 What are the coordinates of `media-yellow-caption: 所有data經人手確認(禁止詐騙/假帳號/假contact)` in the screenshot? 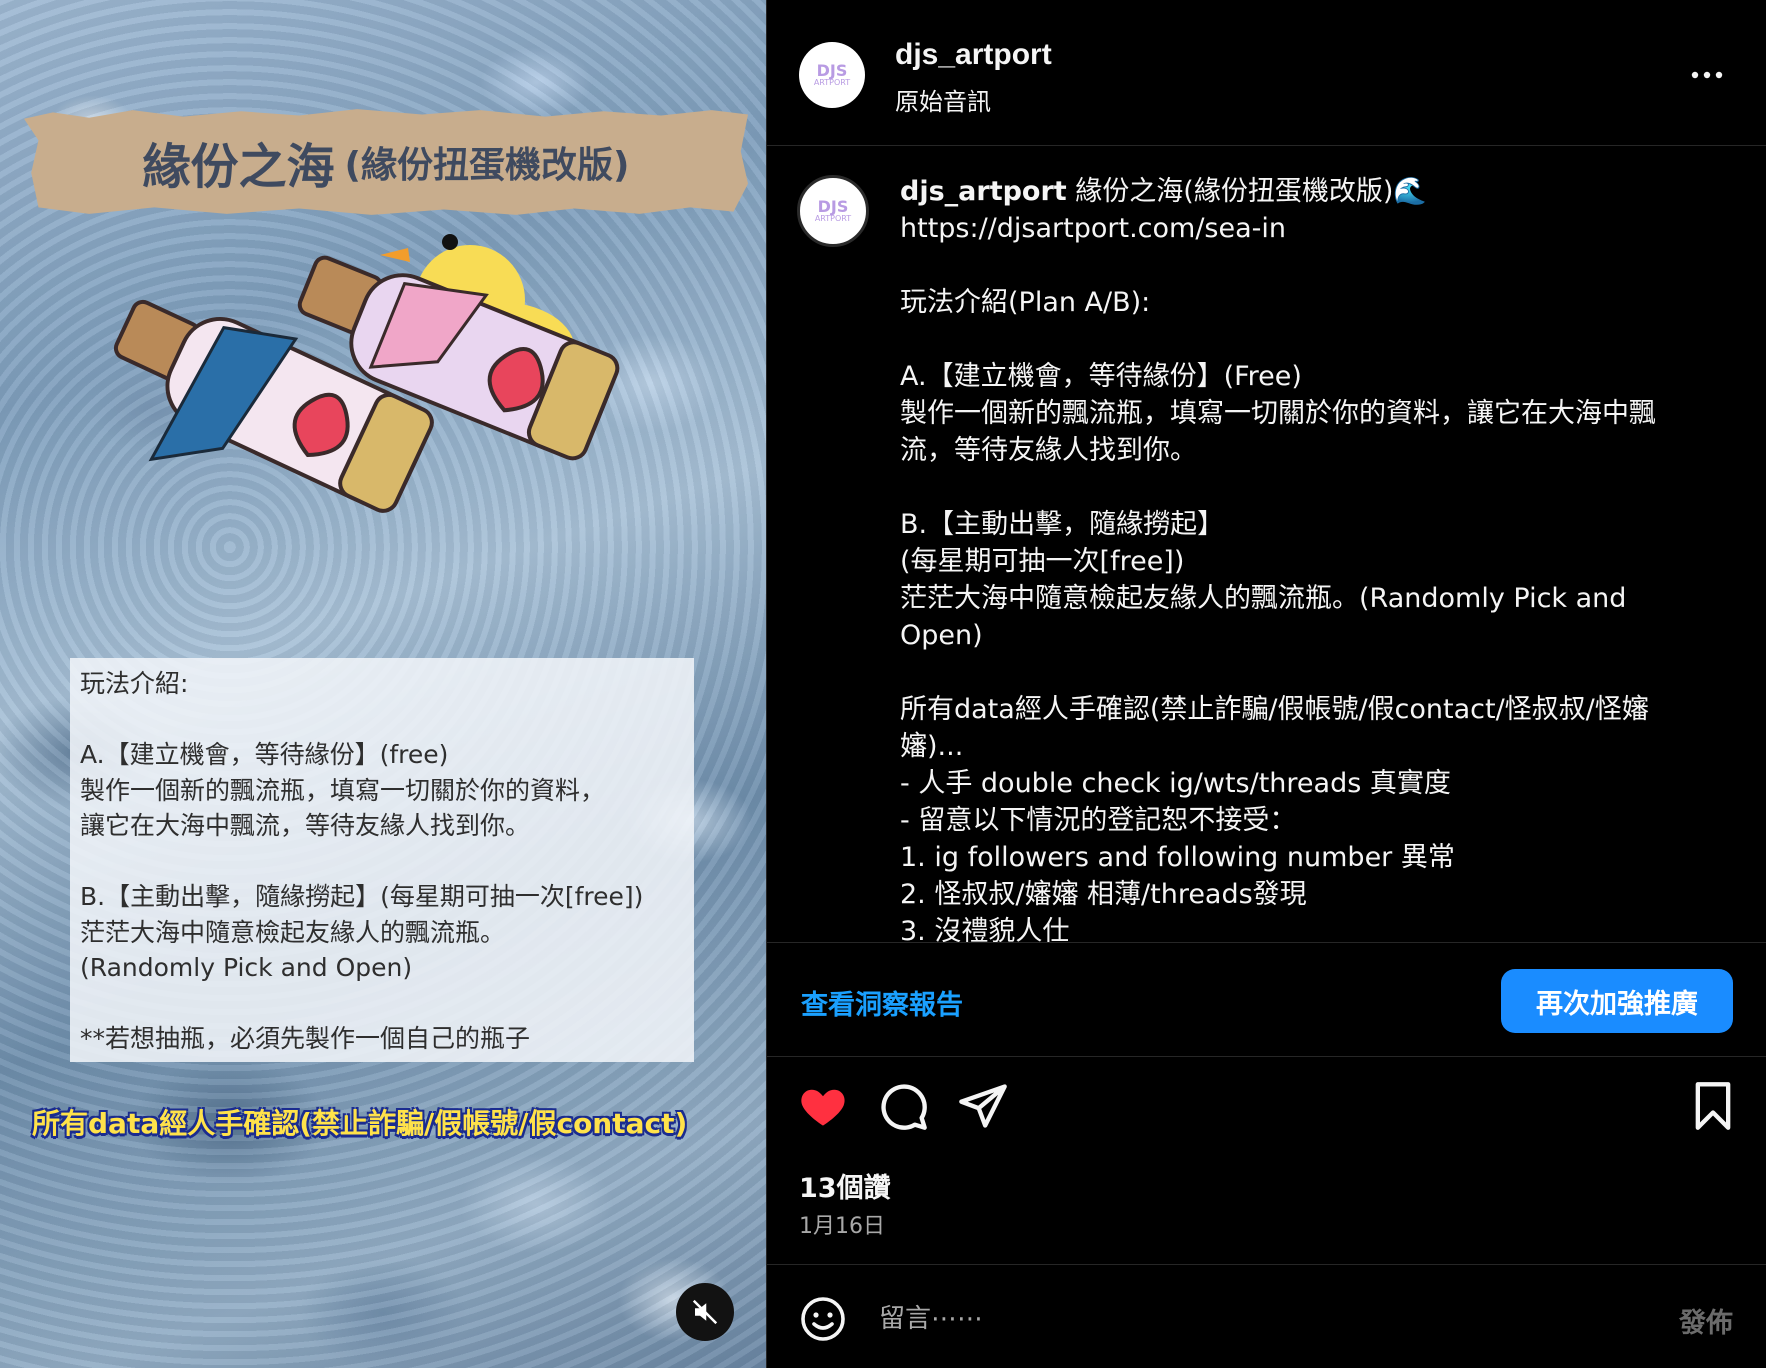 It's located at (360, 1123).